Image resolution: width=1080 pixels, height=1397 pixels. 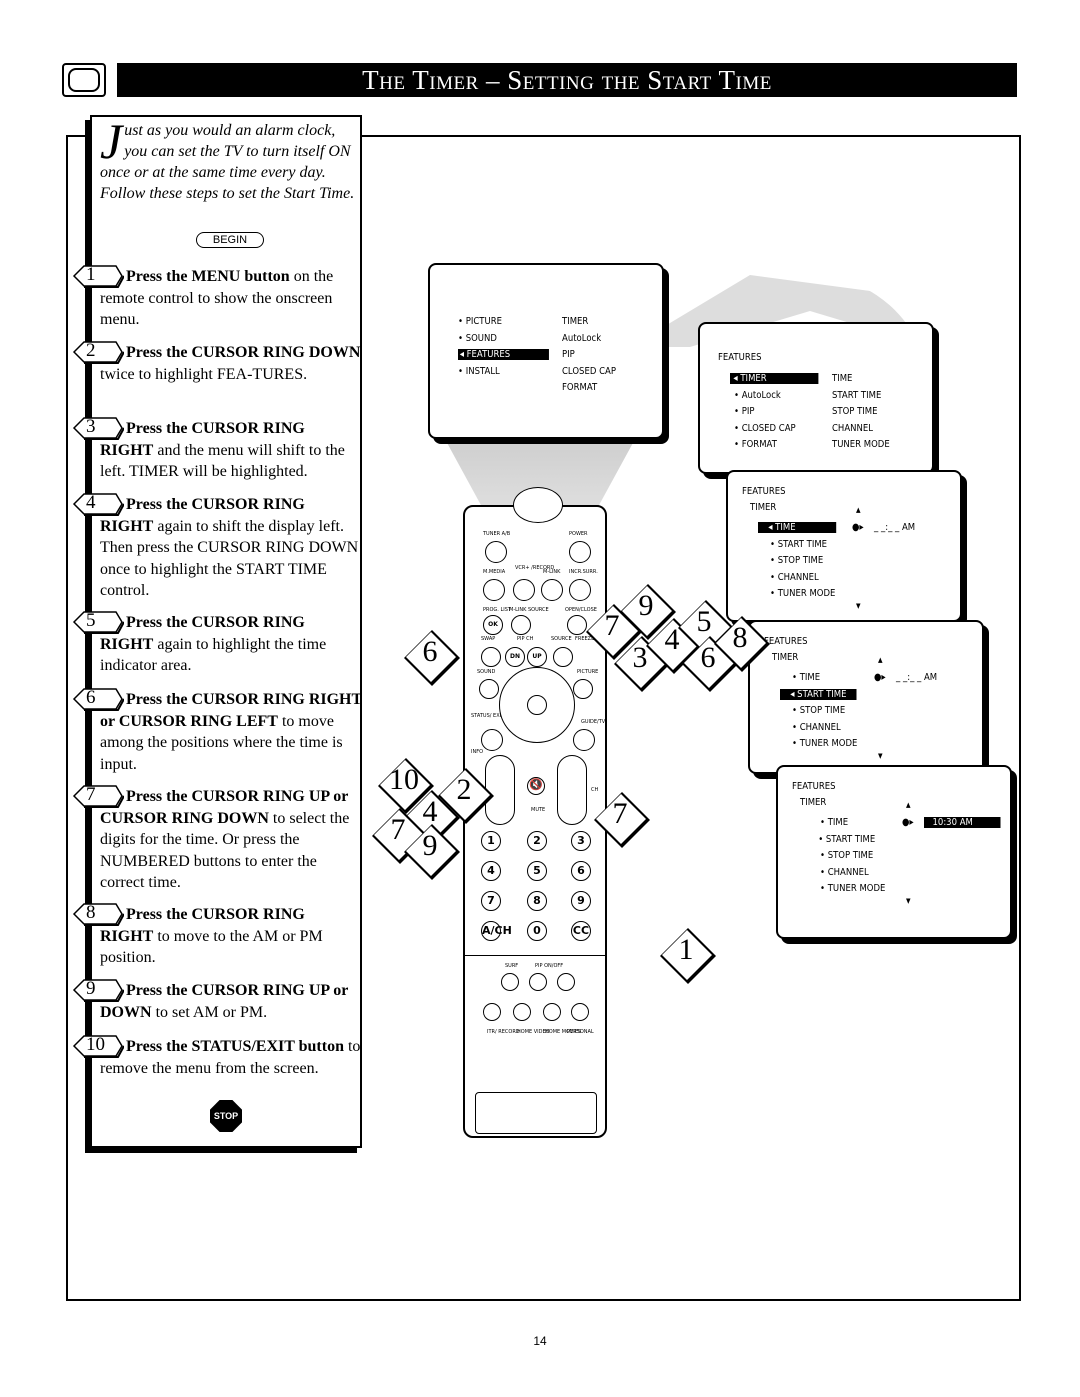 I want to click on menu-item: ◂ FEATURES, so click(x=503, y=354).